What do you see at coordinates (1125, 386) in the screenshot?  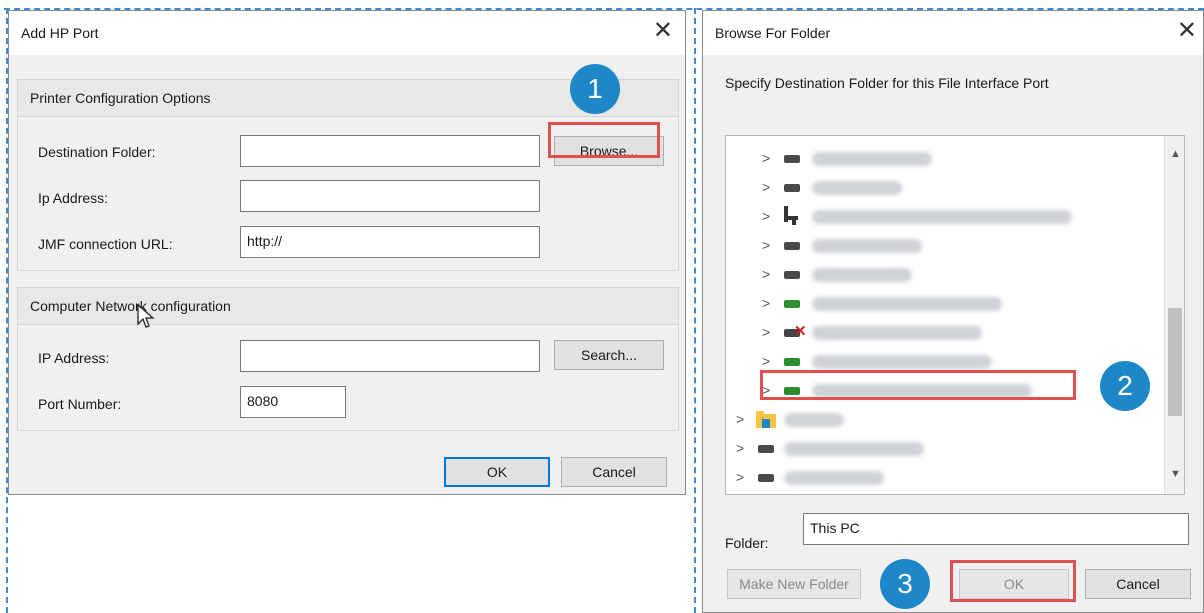 I see `step-badge-2: 2` at bounding box center [1125, 386].